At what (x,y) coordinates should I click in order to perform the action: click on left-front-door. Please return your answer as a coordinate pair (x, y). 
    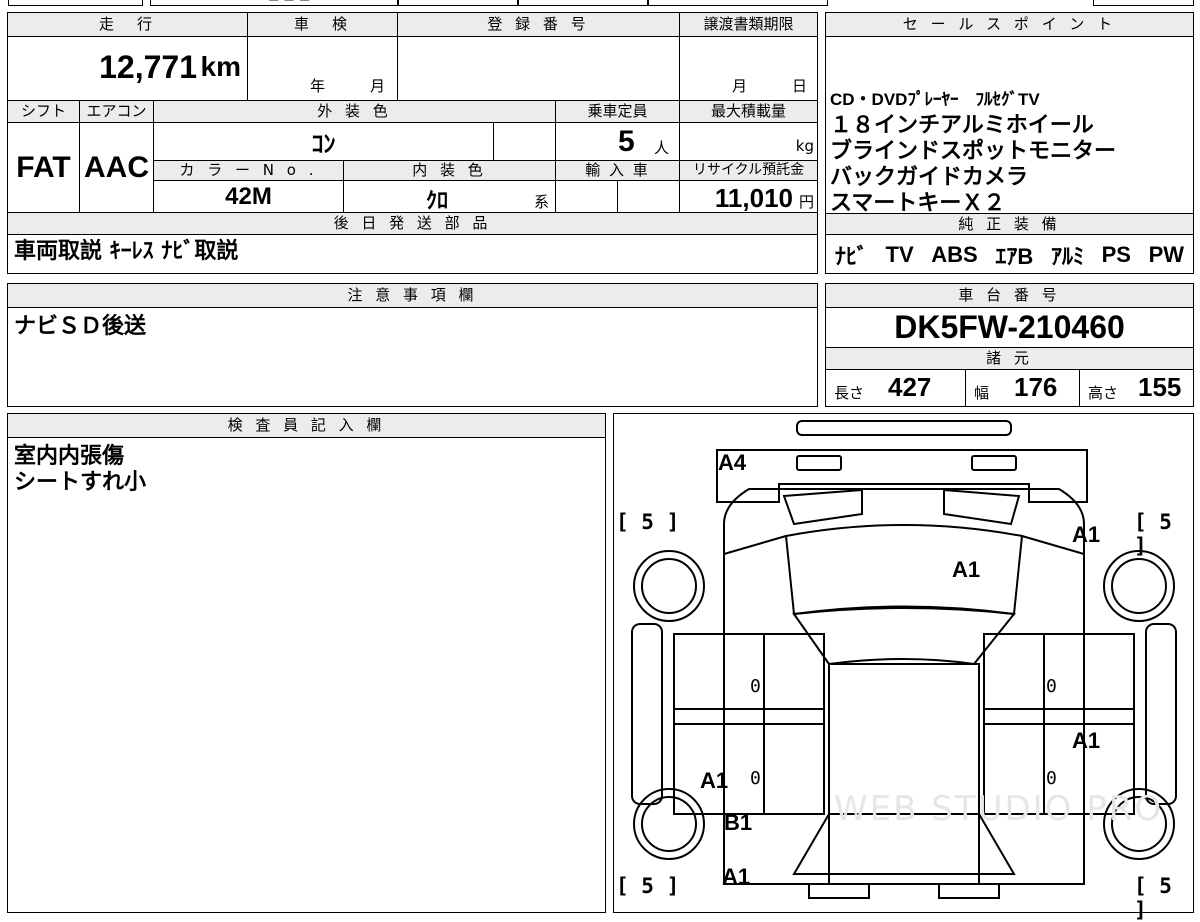
    Looking at the image, I should click on (749, 769).